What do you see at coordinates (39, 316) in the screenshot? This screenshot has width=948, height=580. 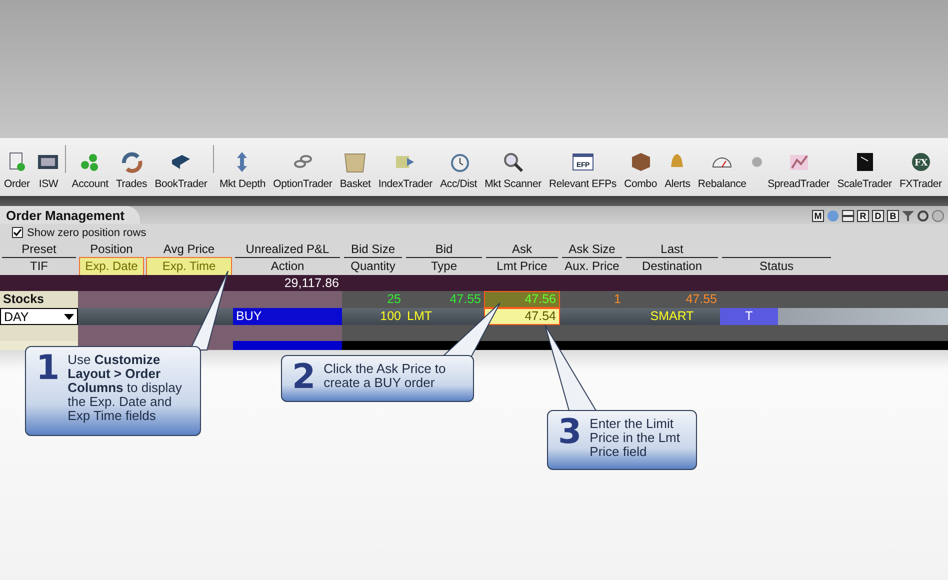 I see `tif-dropdown: DAY` at bounding box center [39, 316].